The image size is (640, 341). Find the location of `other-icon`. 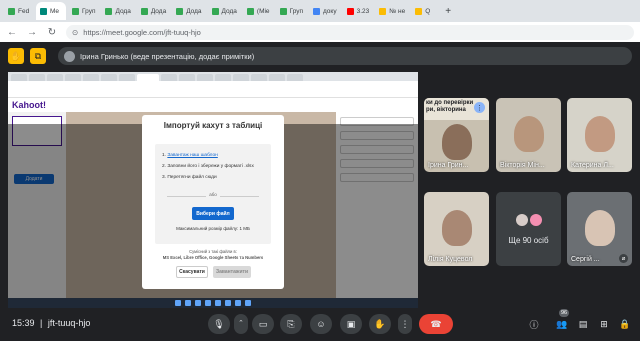

other-icon is located at coordinates (419, 11).